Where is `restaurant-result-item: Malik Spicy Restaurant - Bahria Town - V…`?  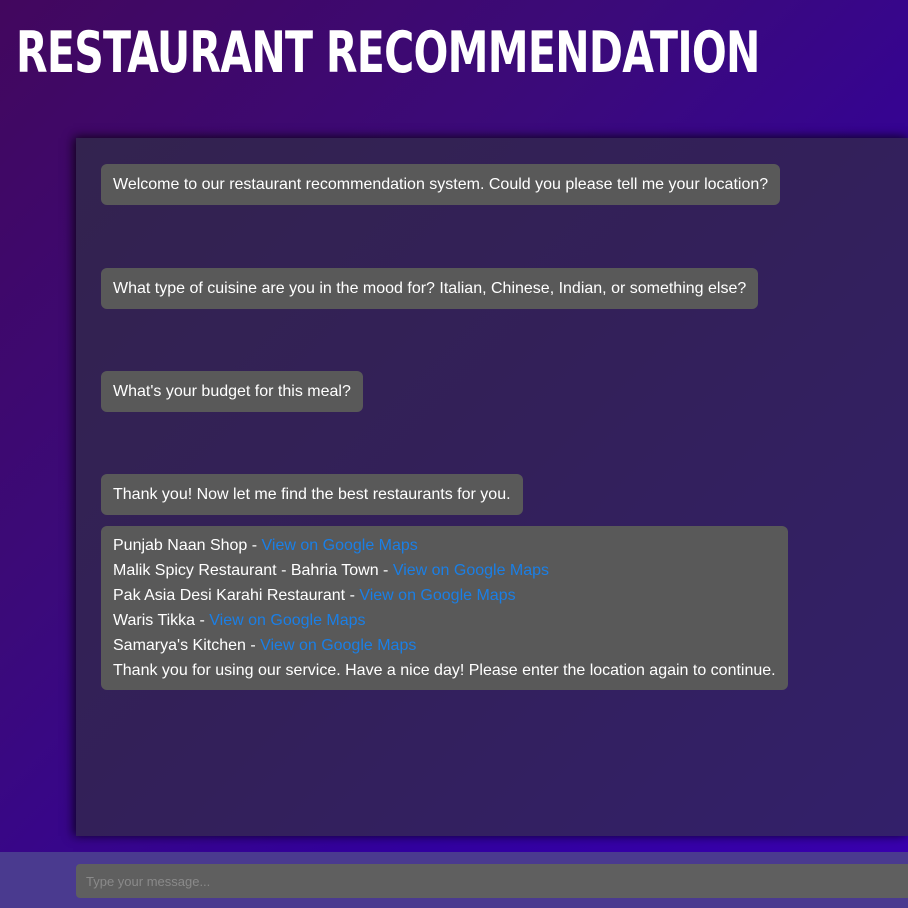
restaurant-result-item: Malik Spicy Restaurant - Bahria Town - V… is located at coordinates (331, 570).